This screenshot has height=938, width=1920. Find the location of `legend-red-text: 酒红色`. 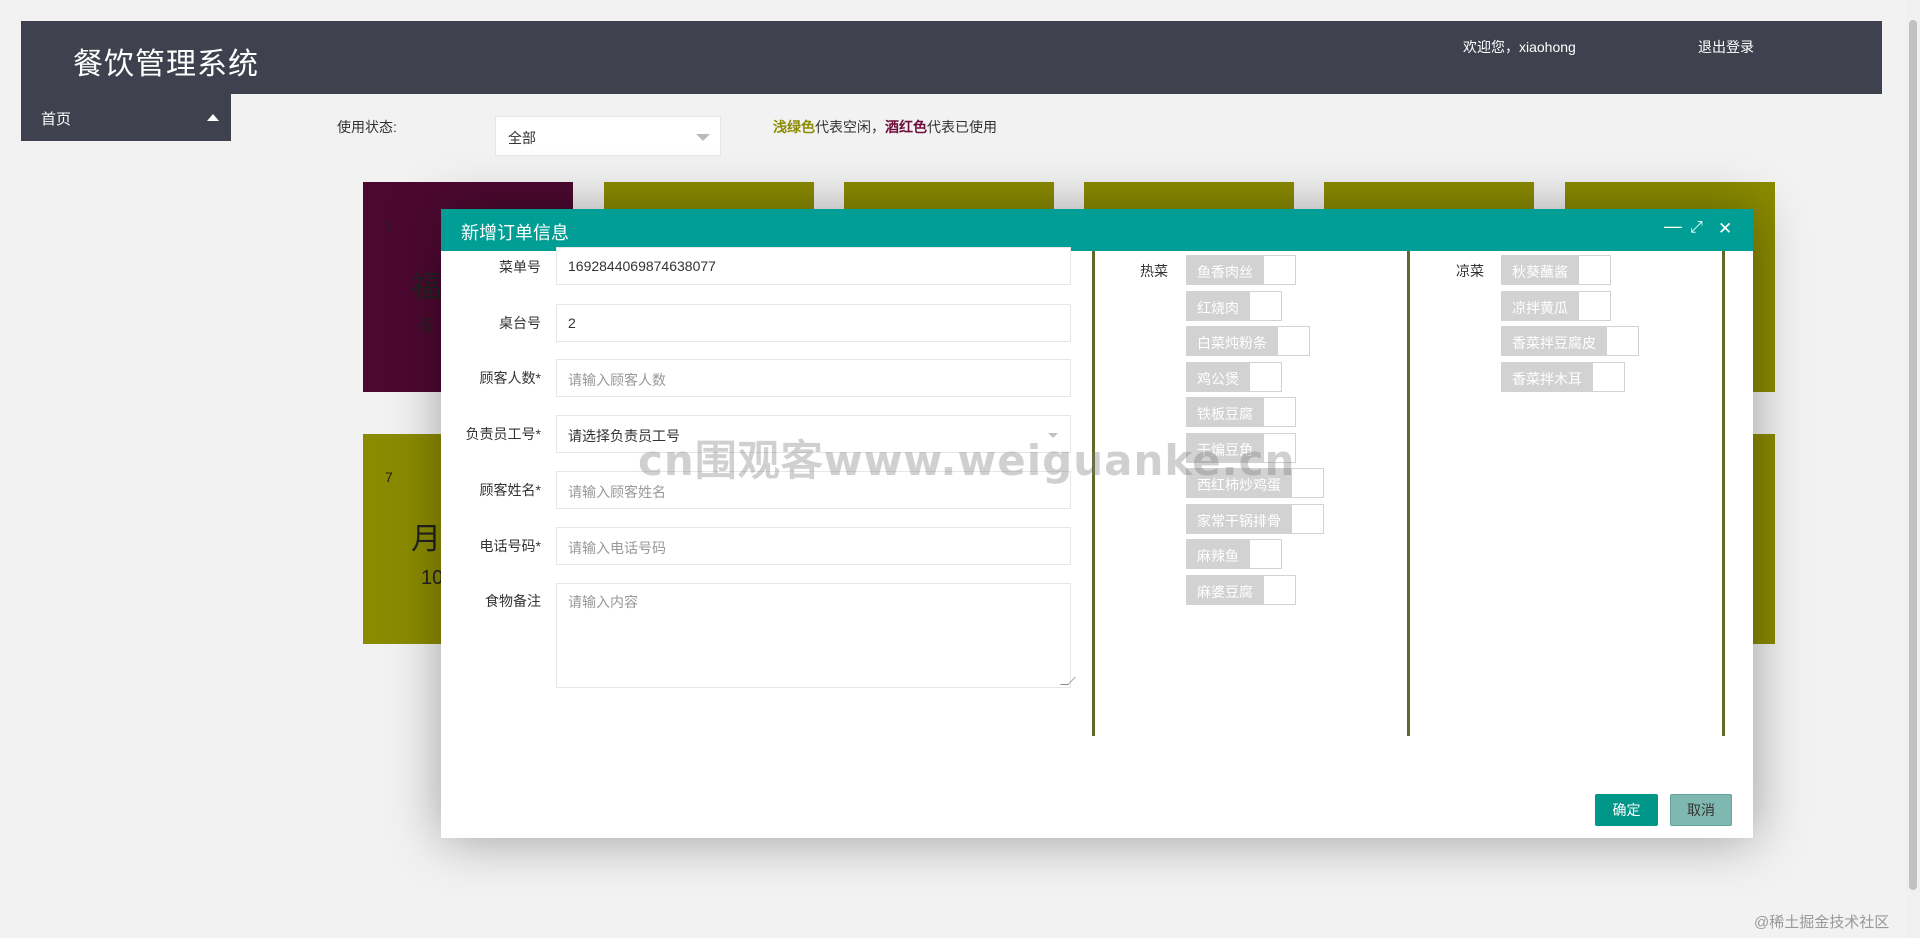

legend-red-text: 酒红色 is located at coordinates (906, 127).